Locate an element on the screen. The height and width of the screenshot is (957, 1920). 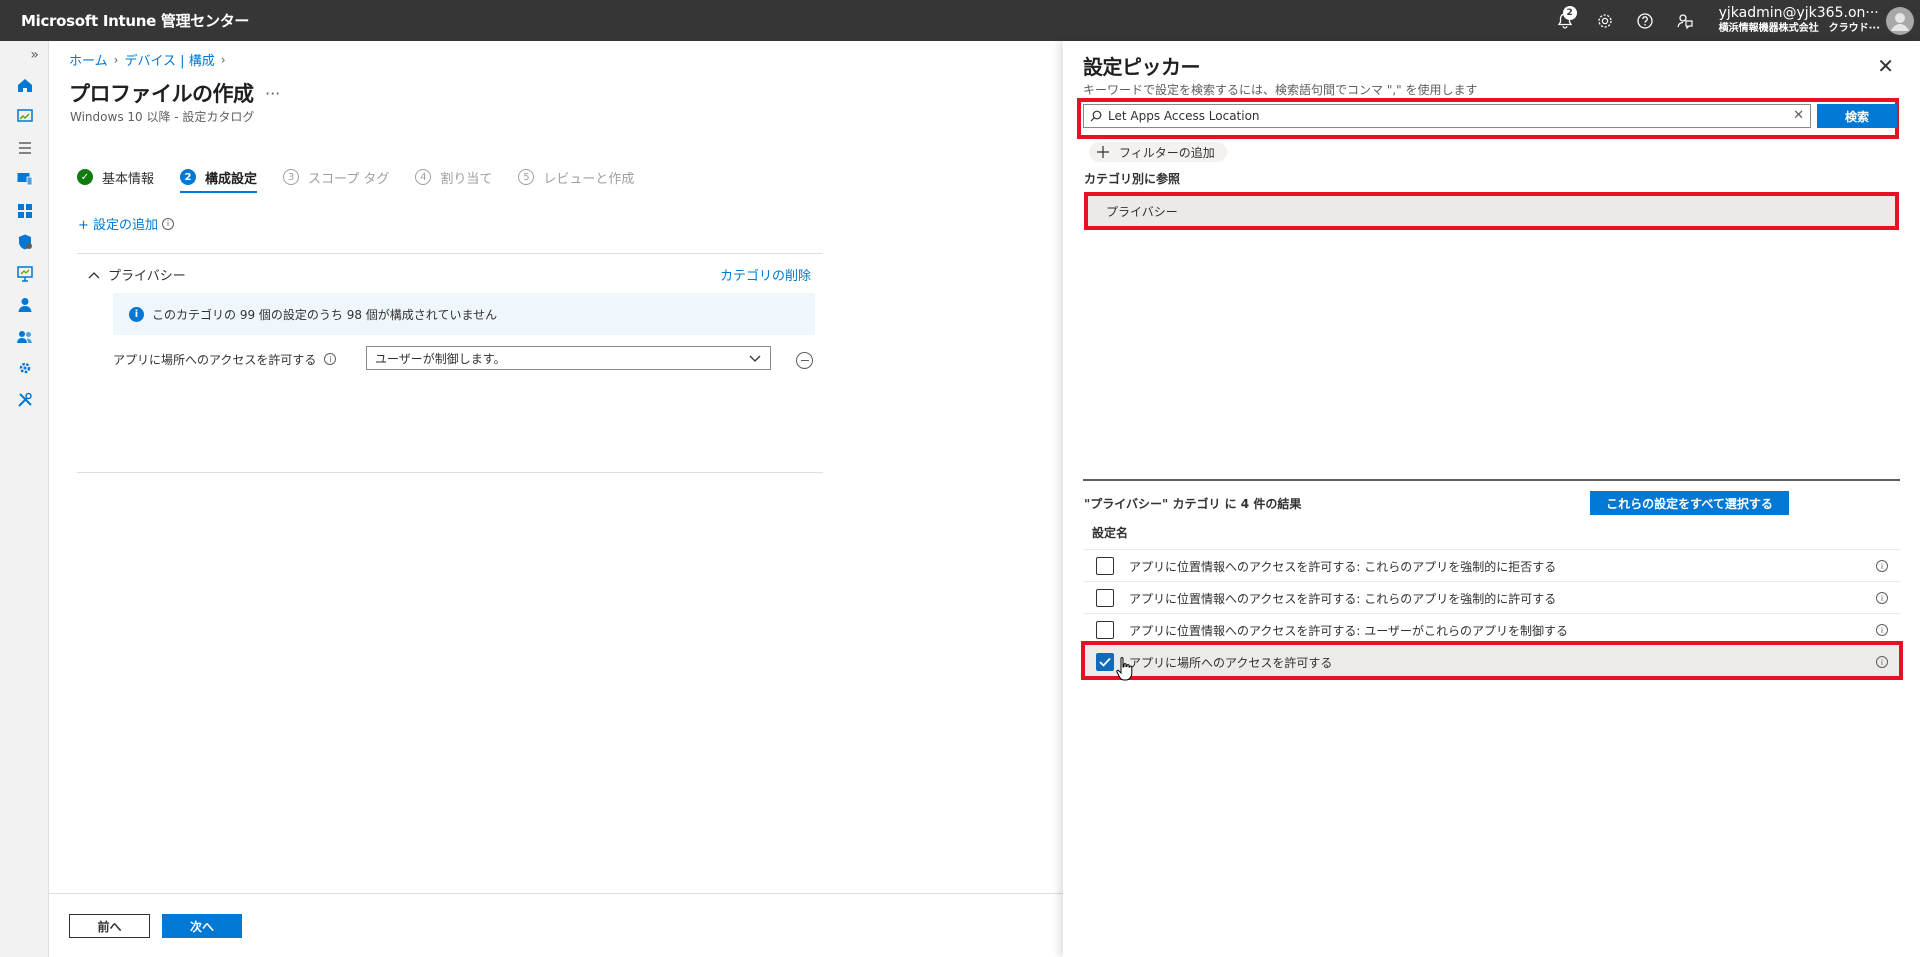
user-organization: 横浜情報機器株式会社 クラウド··· is located at coordinates (1799, 28).